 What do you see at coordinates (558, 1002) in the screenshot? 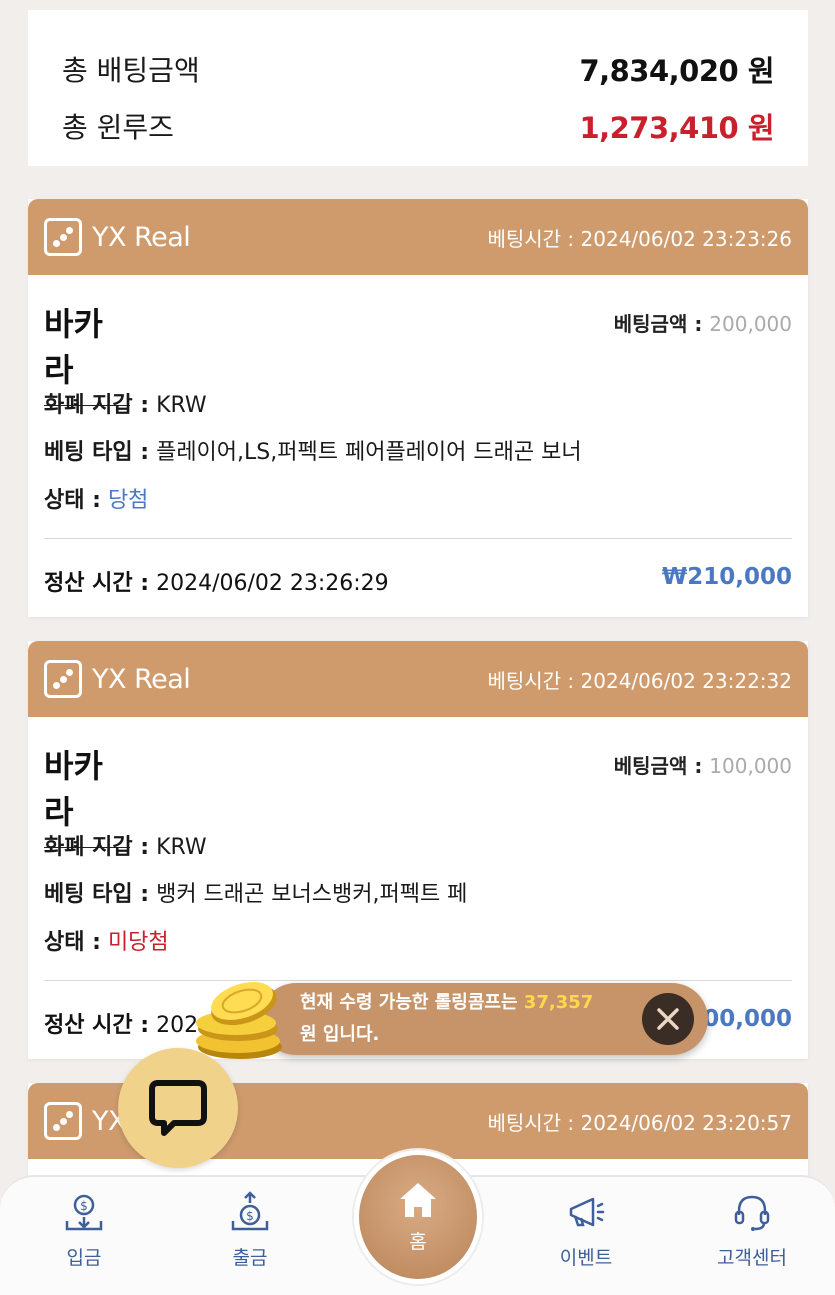
I see `toast-amount: 37,357` at bounding box center [558, 1002].